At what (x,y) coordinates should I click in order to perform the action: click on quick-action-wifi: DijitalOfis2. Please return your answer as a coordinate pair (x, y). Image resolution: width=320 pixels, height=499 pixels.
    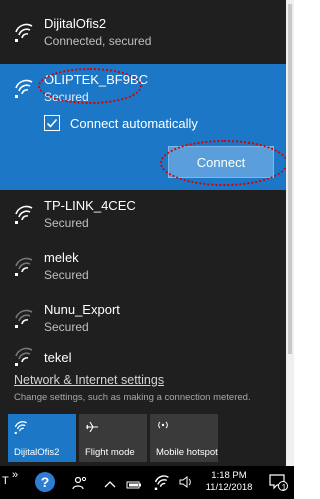
    Looking at the image, I should click on (42, 438).